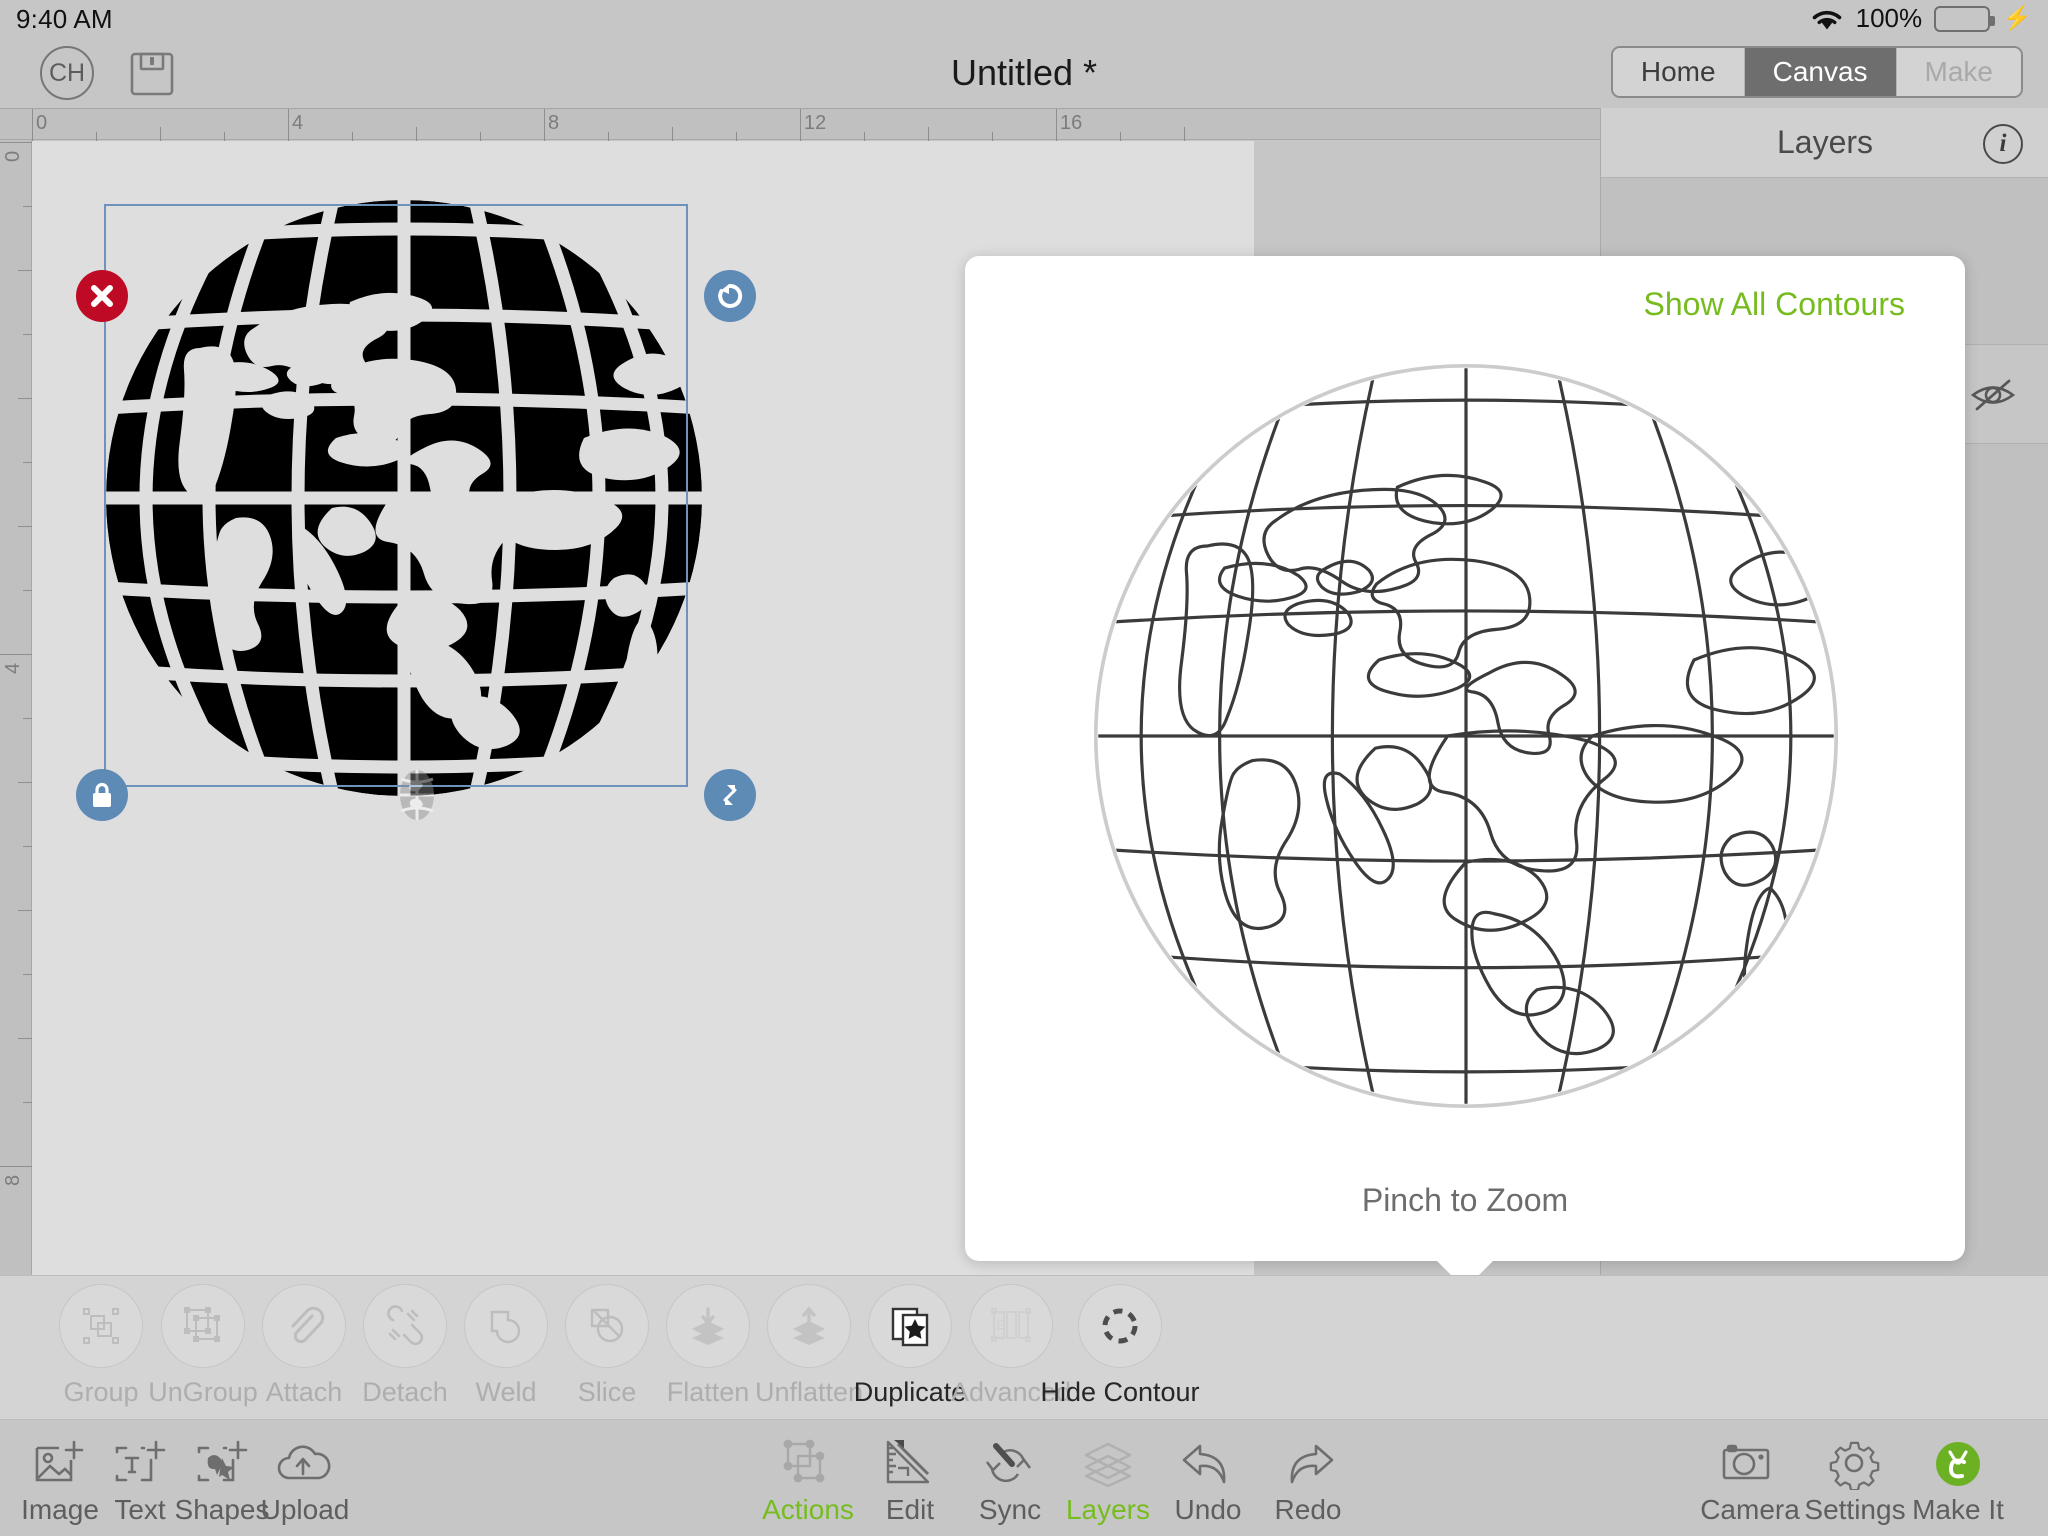  What do you see at coordinates (808, 1459) in the screenshot?
I see `actions-icon` at bounding box center [808, 1459].